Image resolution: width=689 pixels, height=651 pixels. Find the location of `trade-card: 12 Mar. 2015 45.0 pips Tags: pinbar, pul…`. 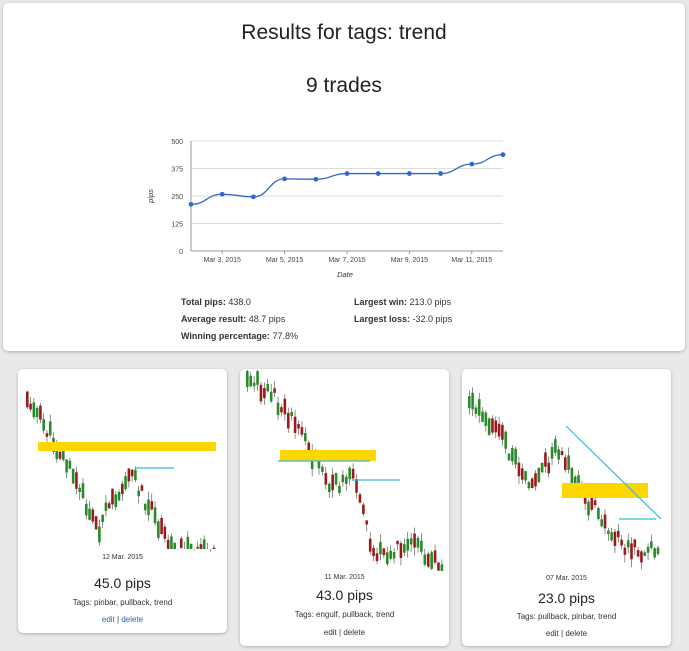

trade-card: 12 Mar. 2015 45.0 pips Tags: pinbar, pul… is located at coordinates (122, 501).